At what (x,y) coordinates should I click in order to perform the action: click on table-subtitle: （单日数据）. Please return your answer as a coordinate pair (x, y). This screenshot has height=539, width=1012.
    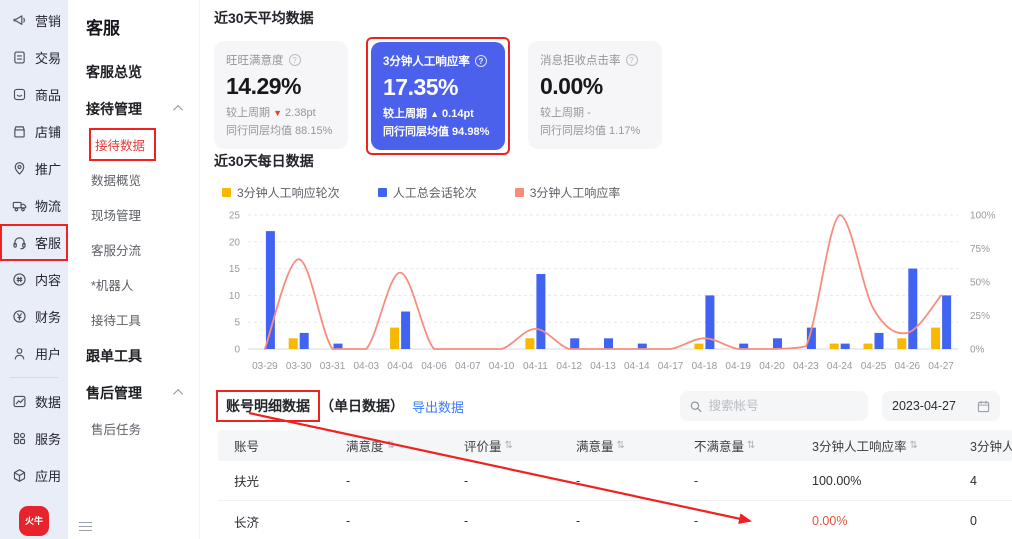
    Looking at the image, I should click on (362, 406).